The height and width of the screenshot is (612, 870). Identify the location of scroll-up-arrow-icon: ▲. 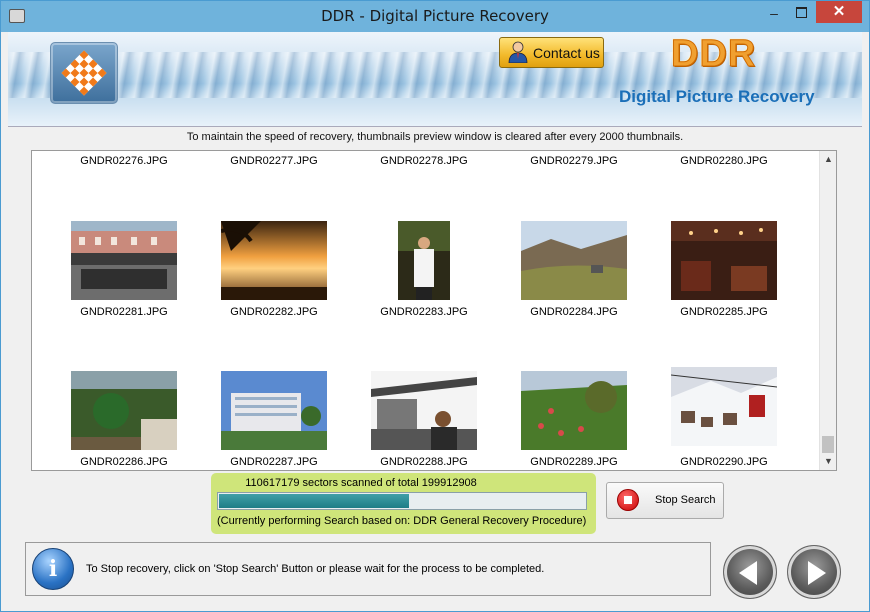
(828, 159).